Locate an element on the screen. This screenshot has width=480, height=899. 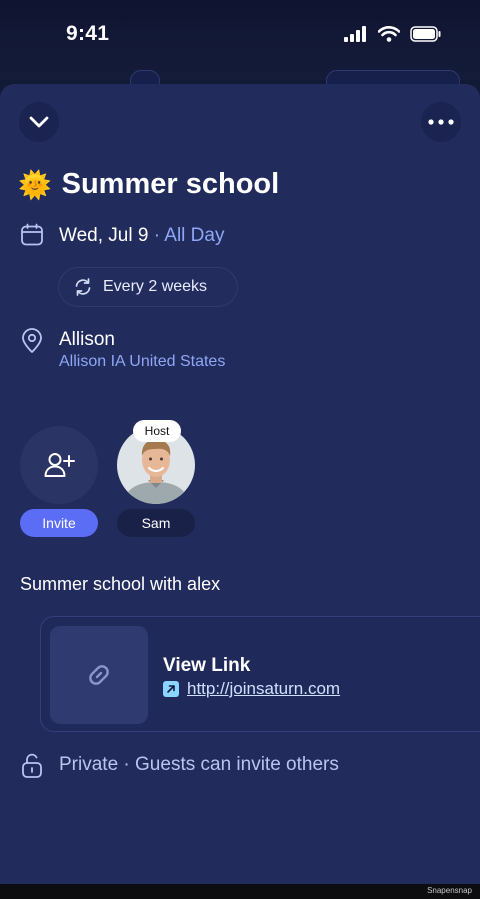
more-icon is located at coordinates (441, 122).